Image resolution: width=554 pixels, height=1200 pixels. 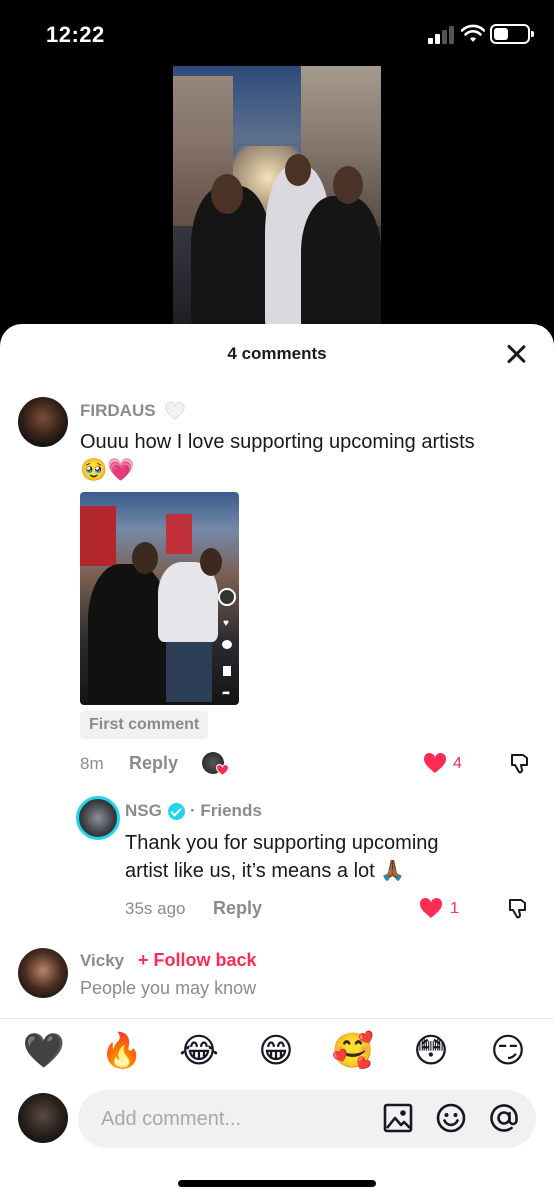 What do you see at coordinates (222, 770) in the screenshot?
I see `creator-heart-icon` at bounding box center [222, 770].